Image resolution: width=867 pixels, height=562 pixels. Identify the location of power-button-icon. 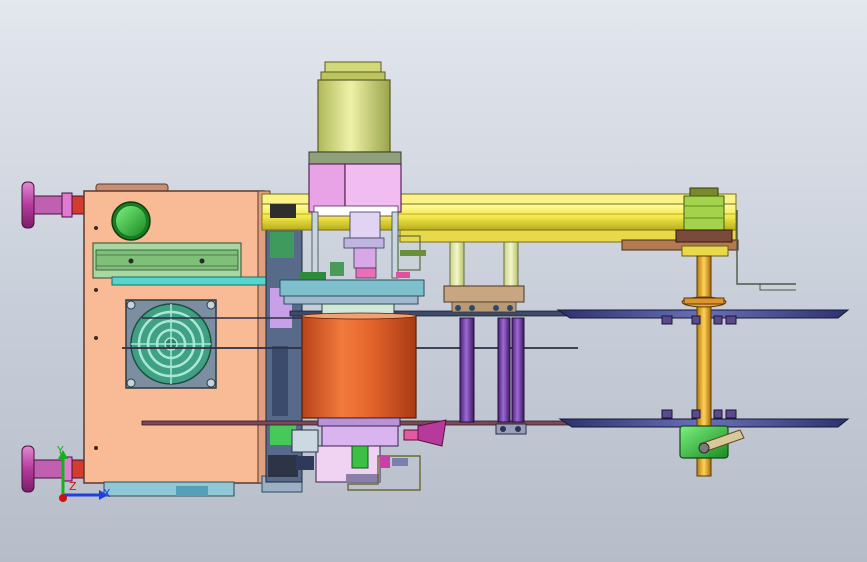
(131, 221).